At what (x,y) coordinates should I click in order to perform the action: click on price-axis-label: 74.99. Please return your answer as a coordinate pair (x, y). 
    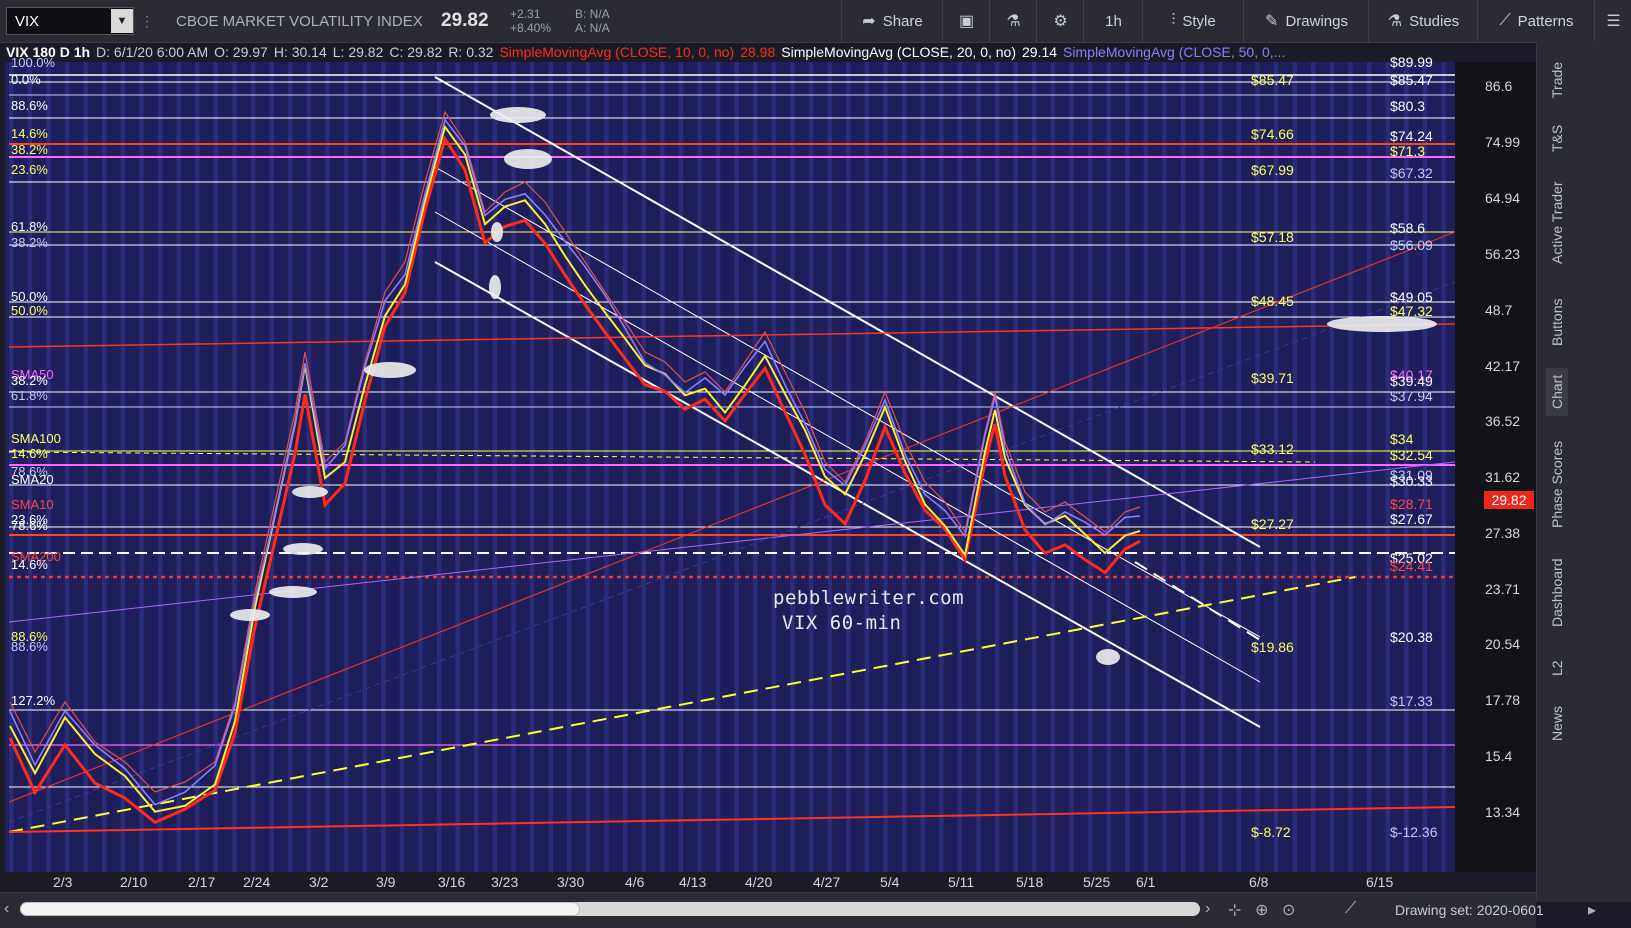
    Looking at the image, I should click on (1503, 142).